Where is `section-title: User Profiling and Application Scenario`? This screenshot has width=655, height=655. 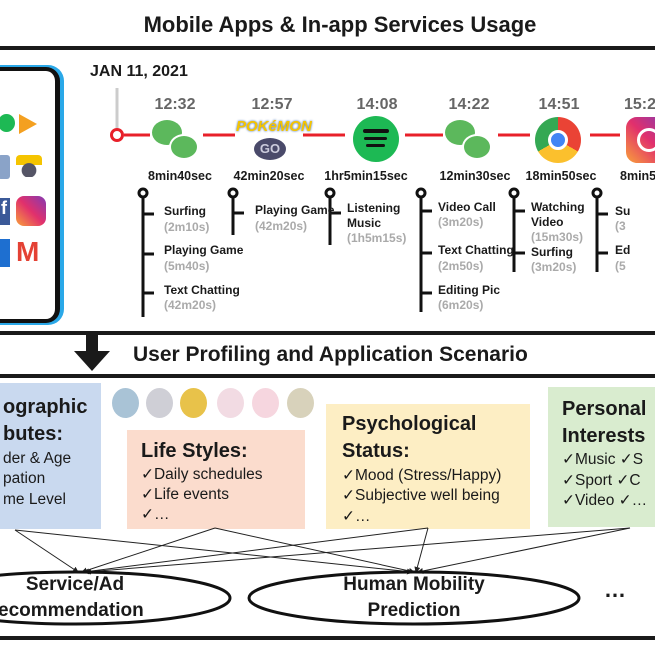
section-title: User Profiling and Application Scenario is located at coordinates (330, 354).